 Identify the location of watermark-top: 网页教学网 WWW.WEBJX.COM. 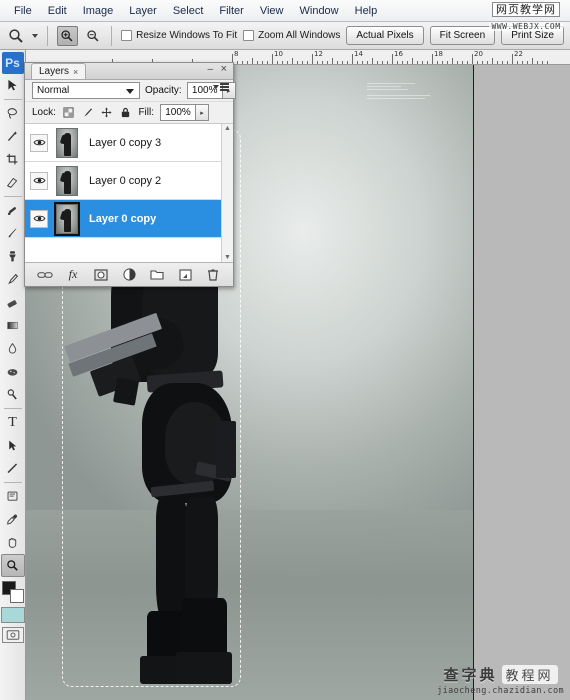
(526, 19).